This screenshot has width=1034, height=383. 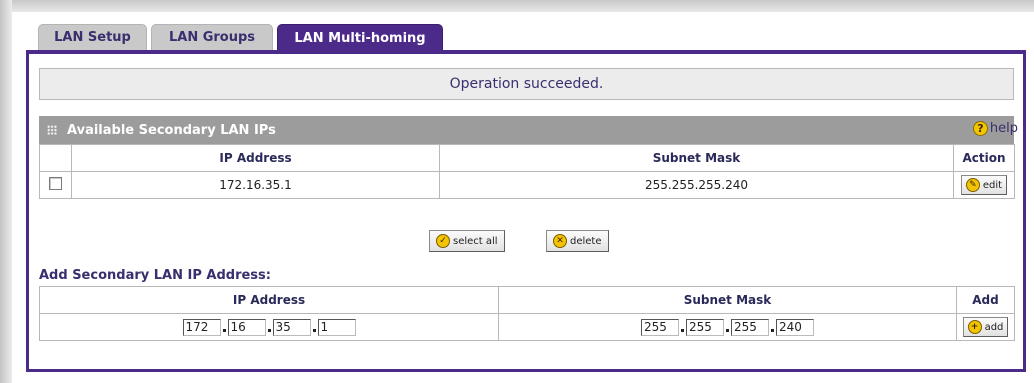 I want to click on delete-button: ✕ delete, so click(x=577, y=241).